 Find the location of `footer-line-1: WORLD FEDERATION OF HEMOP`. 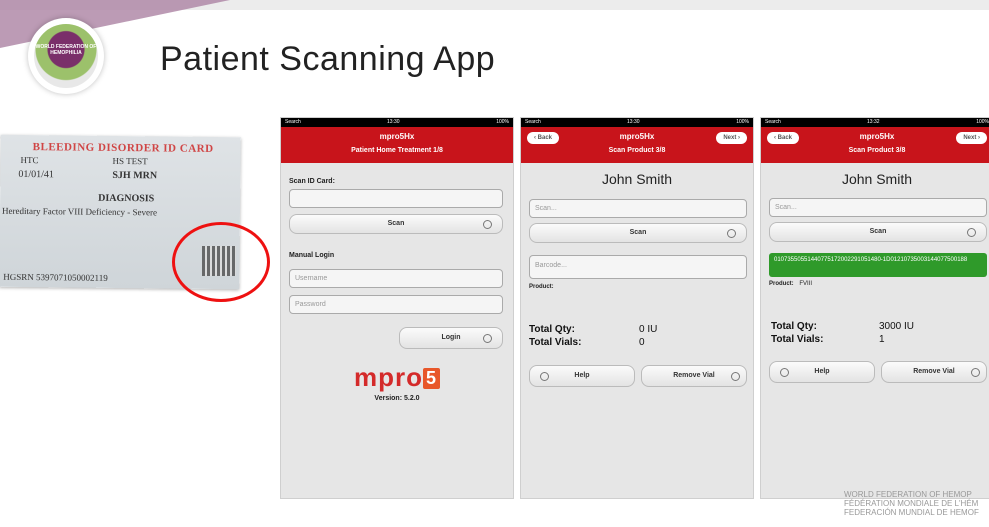

footer-line-1: WORLD FEDERATION OF HEMOP is located at coordinates (908, 494).